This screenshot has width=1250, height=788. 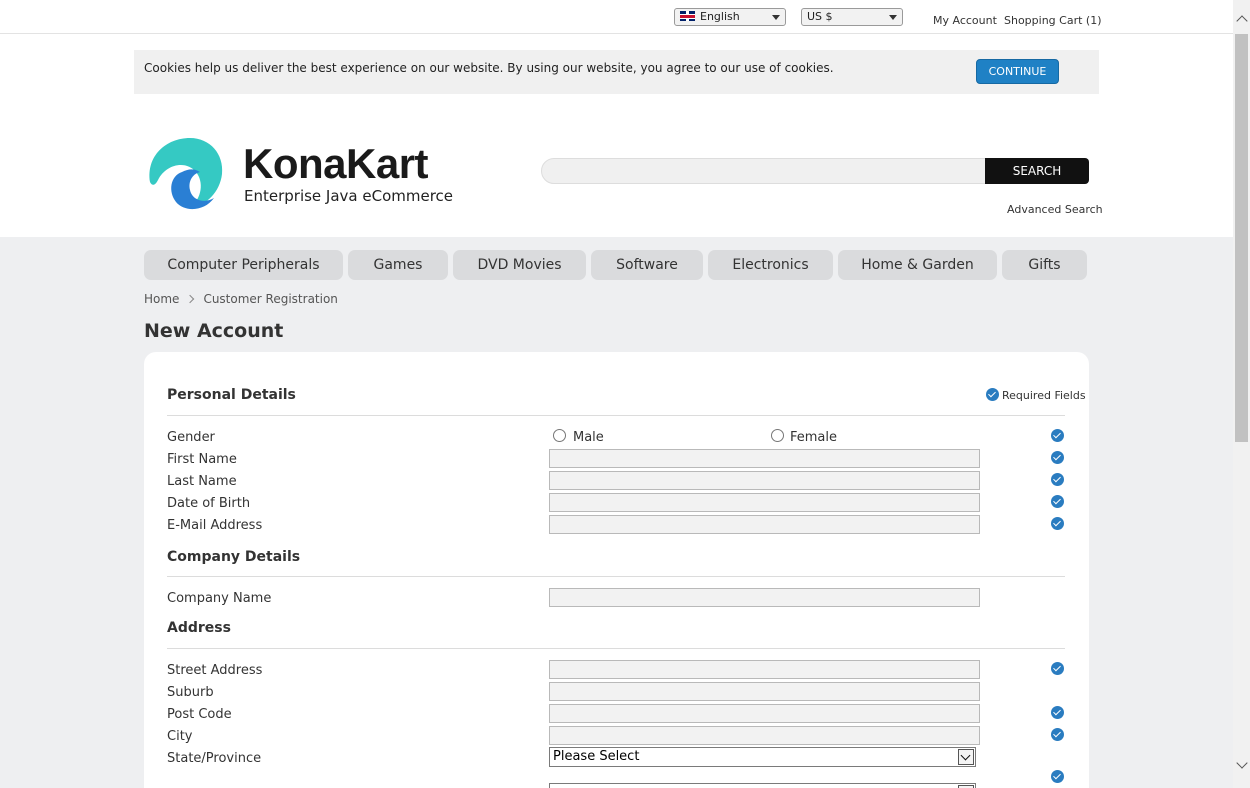 What do you see at coordinates (1055, 209) in the screenshot?
I see `advanced-search-link: Advanced Search` at bounding box center [1055, 209].